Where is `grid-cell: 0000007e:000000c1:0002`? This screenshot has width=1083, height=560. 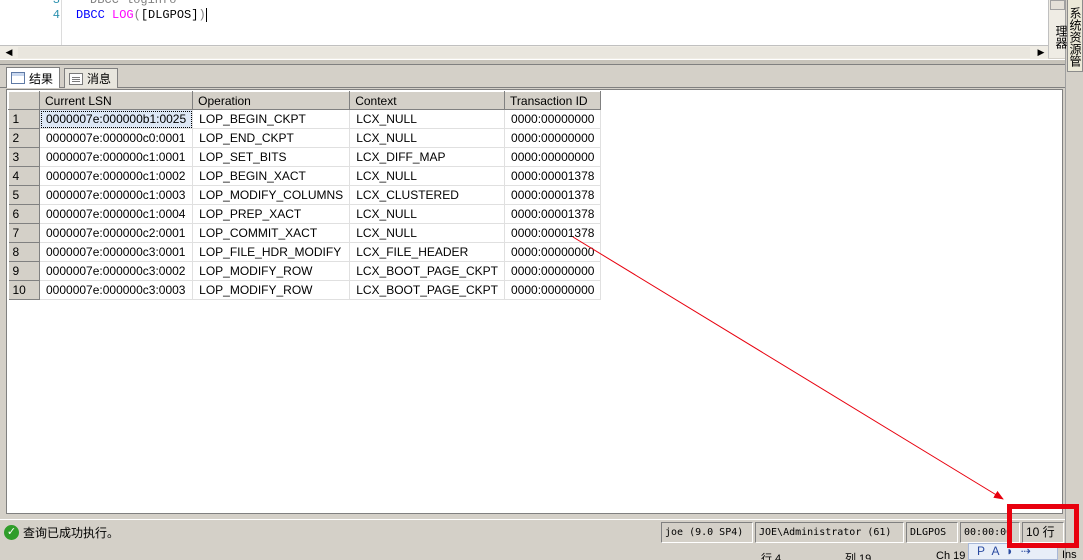
grid-cell: 0000007e:000000c1:0002 is located at coordinates (116, 176).